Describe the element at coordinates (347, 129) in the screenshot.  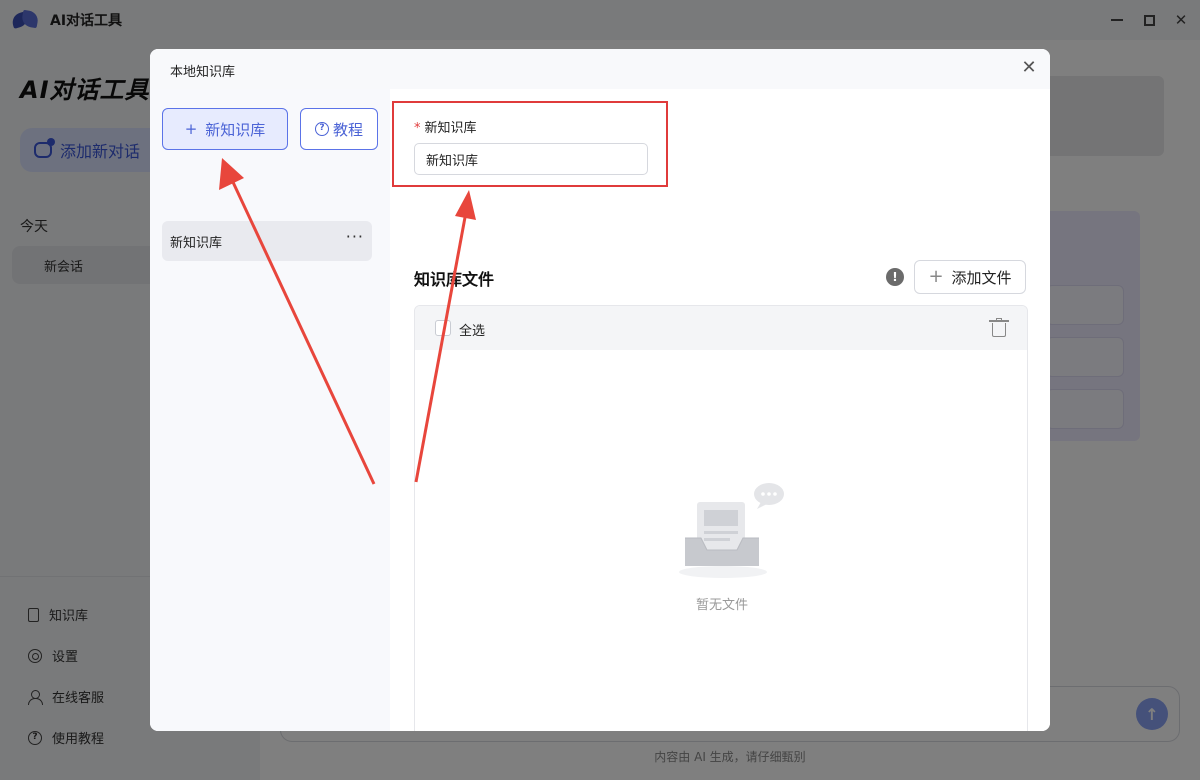
I see `tutorial-label: 教程` at that location.